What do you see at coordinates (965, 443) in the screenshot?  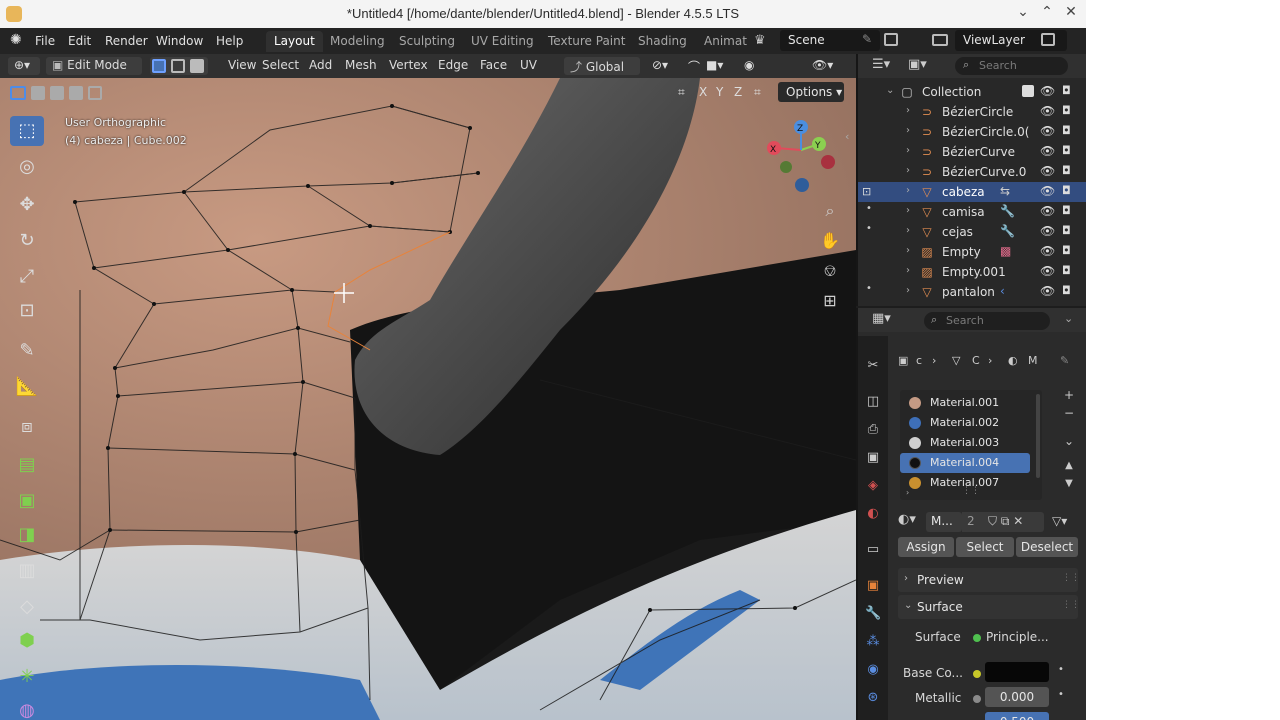 I see `material-slot: Material.003` at bounding box center [965, 443].